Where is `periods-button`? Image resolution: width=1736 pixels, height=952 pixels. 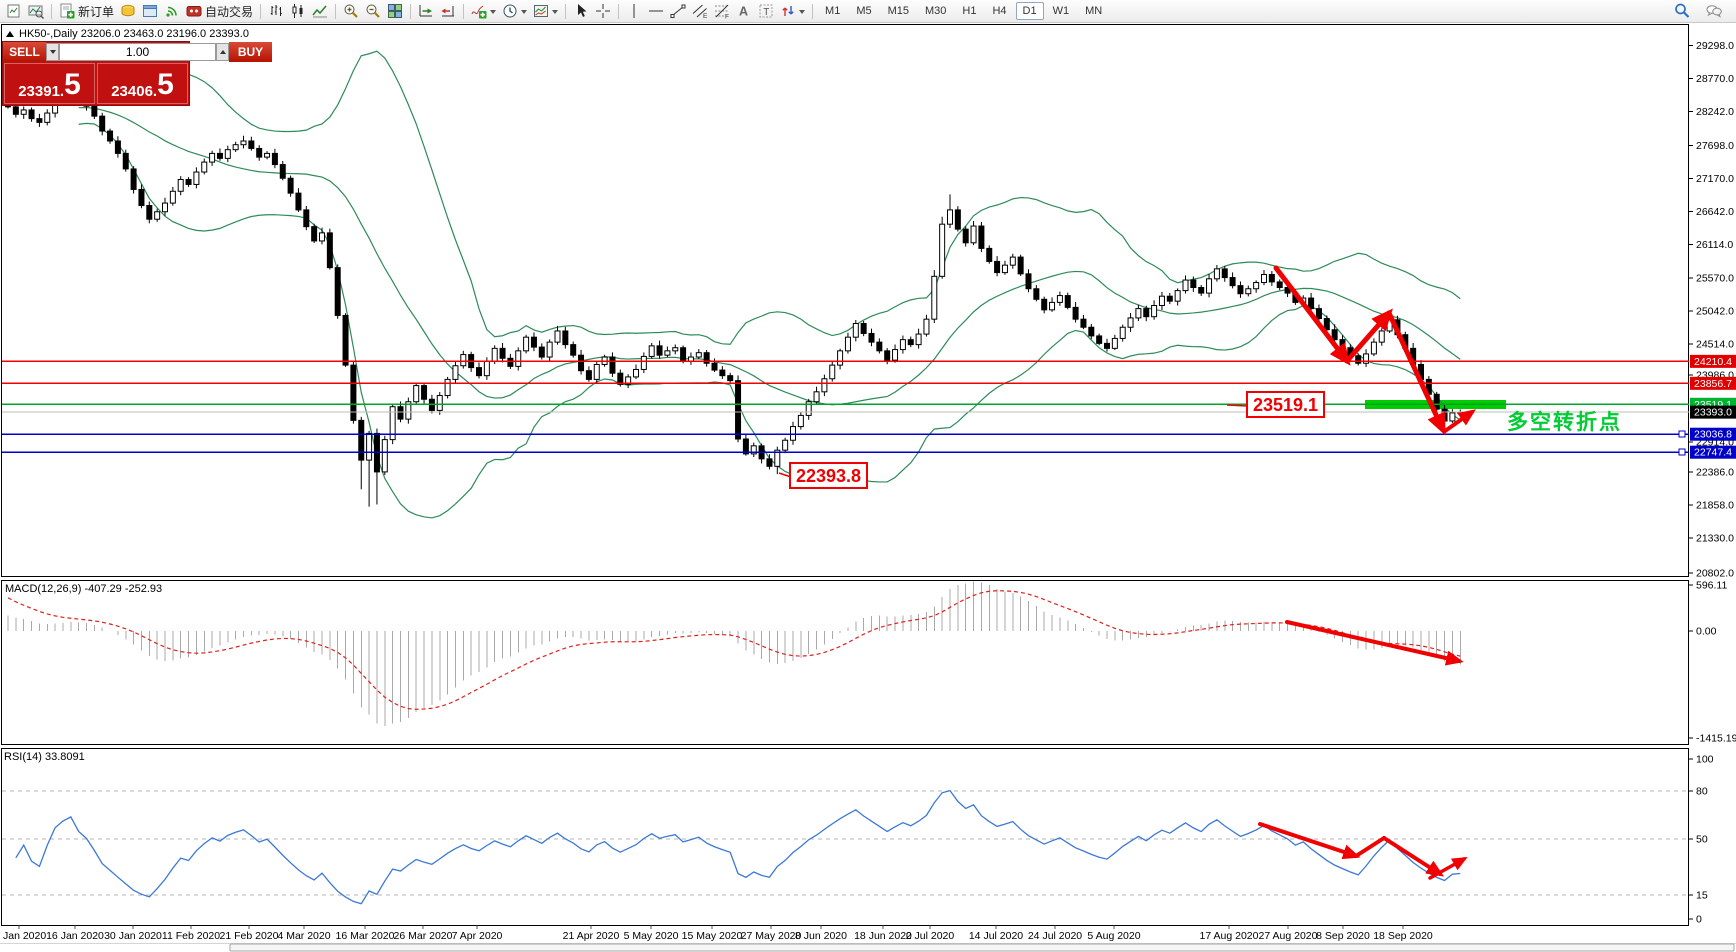 periods-button is located at coordinates (514, 11).